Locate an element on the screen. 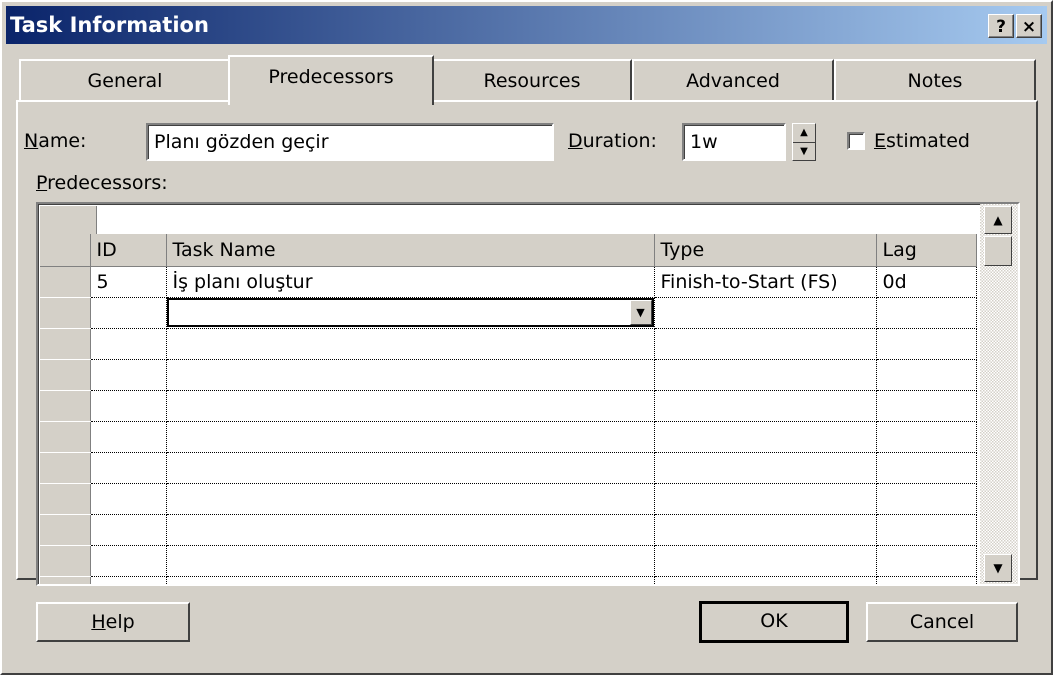 The height and width of the screenshot is (675, 1053). cell-type: Finish-to-Start (FS) is located at coordinates (765, 282).